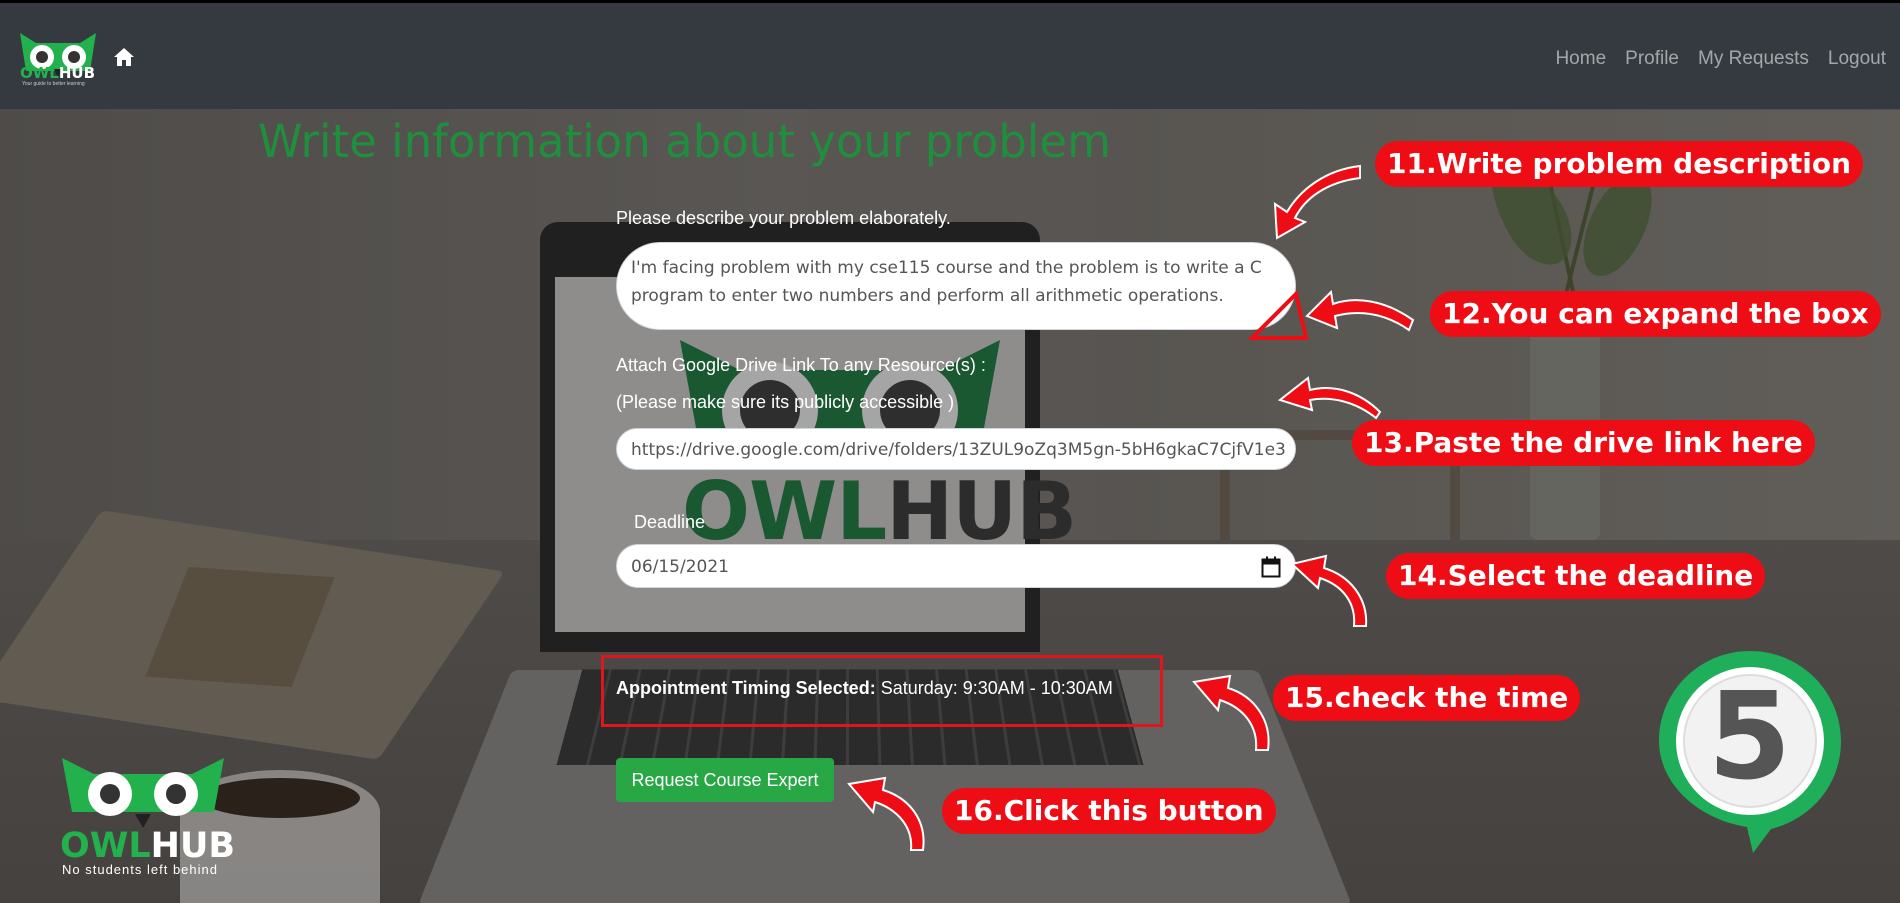  Describe the element at coordinates (684, 141) in the screenshot. I see `page-title: Write information about your problem` at that location.